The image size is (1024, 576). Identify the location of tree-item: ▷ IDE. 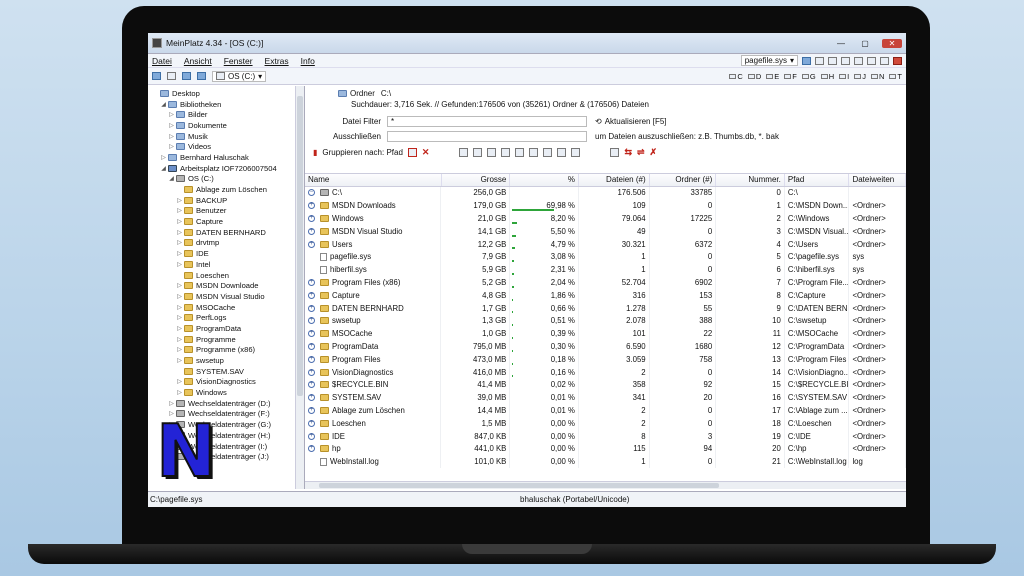
(226, 253).